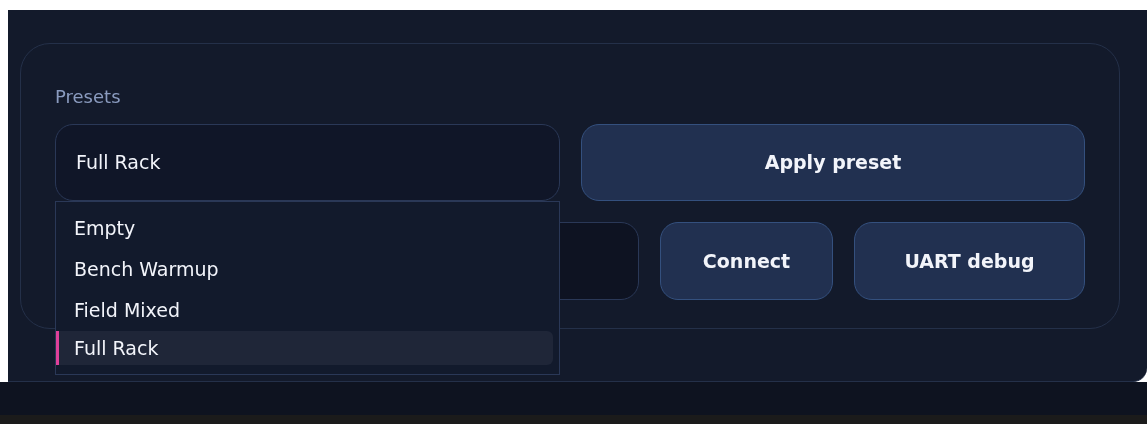  What do you see at coordinates (746, 261) in the screenshot?
I see `connect-button: Connect` at bounding box center [746, 261].